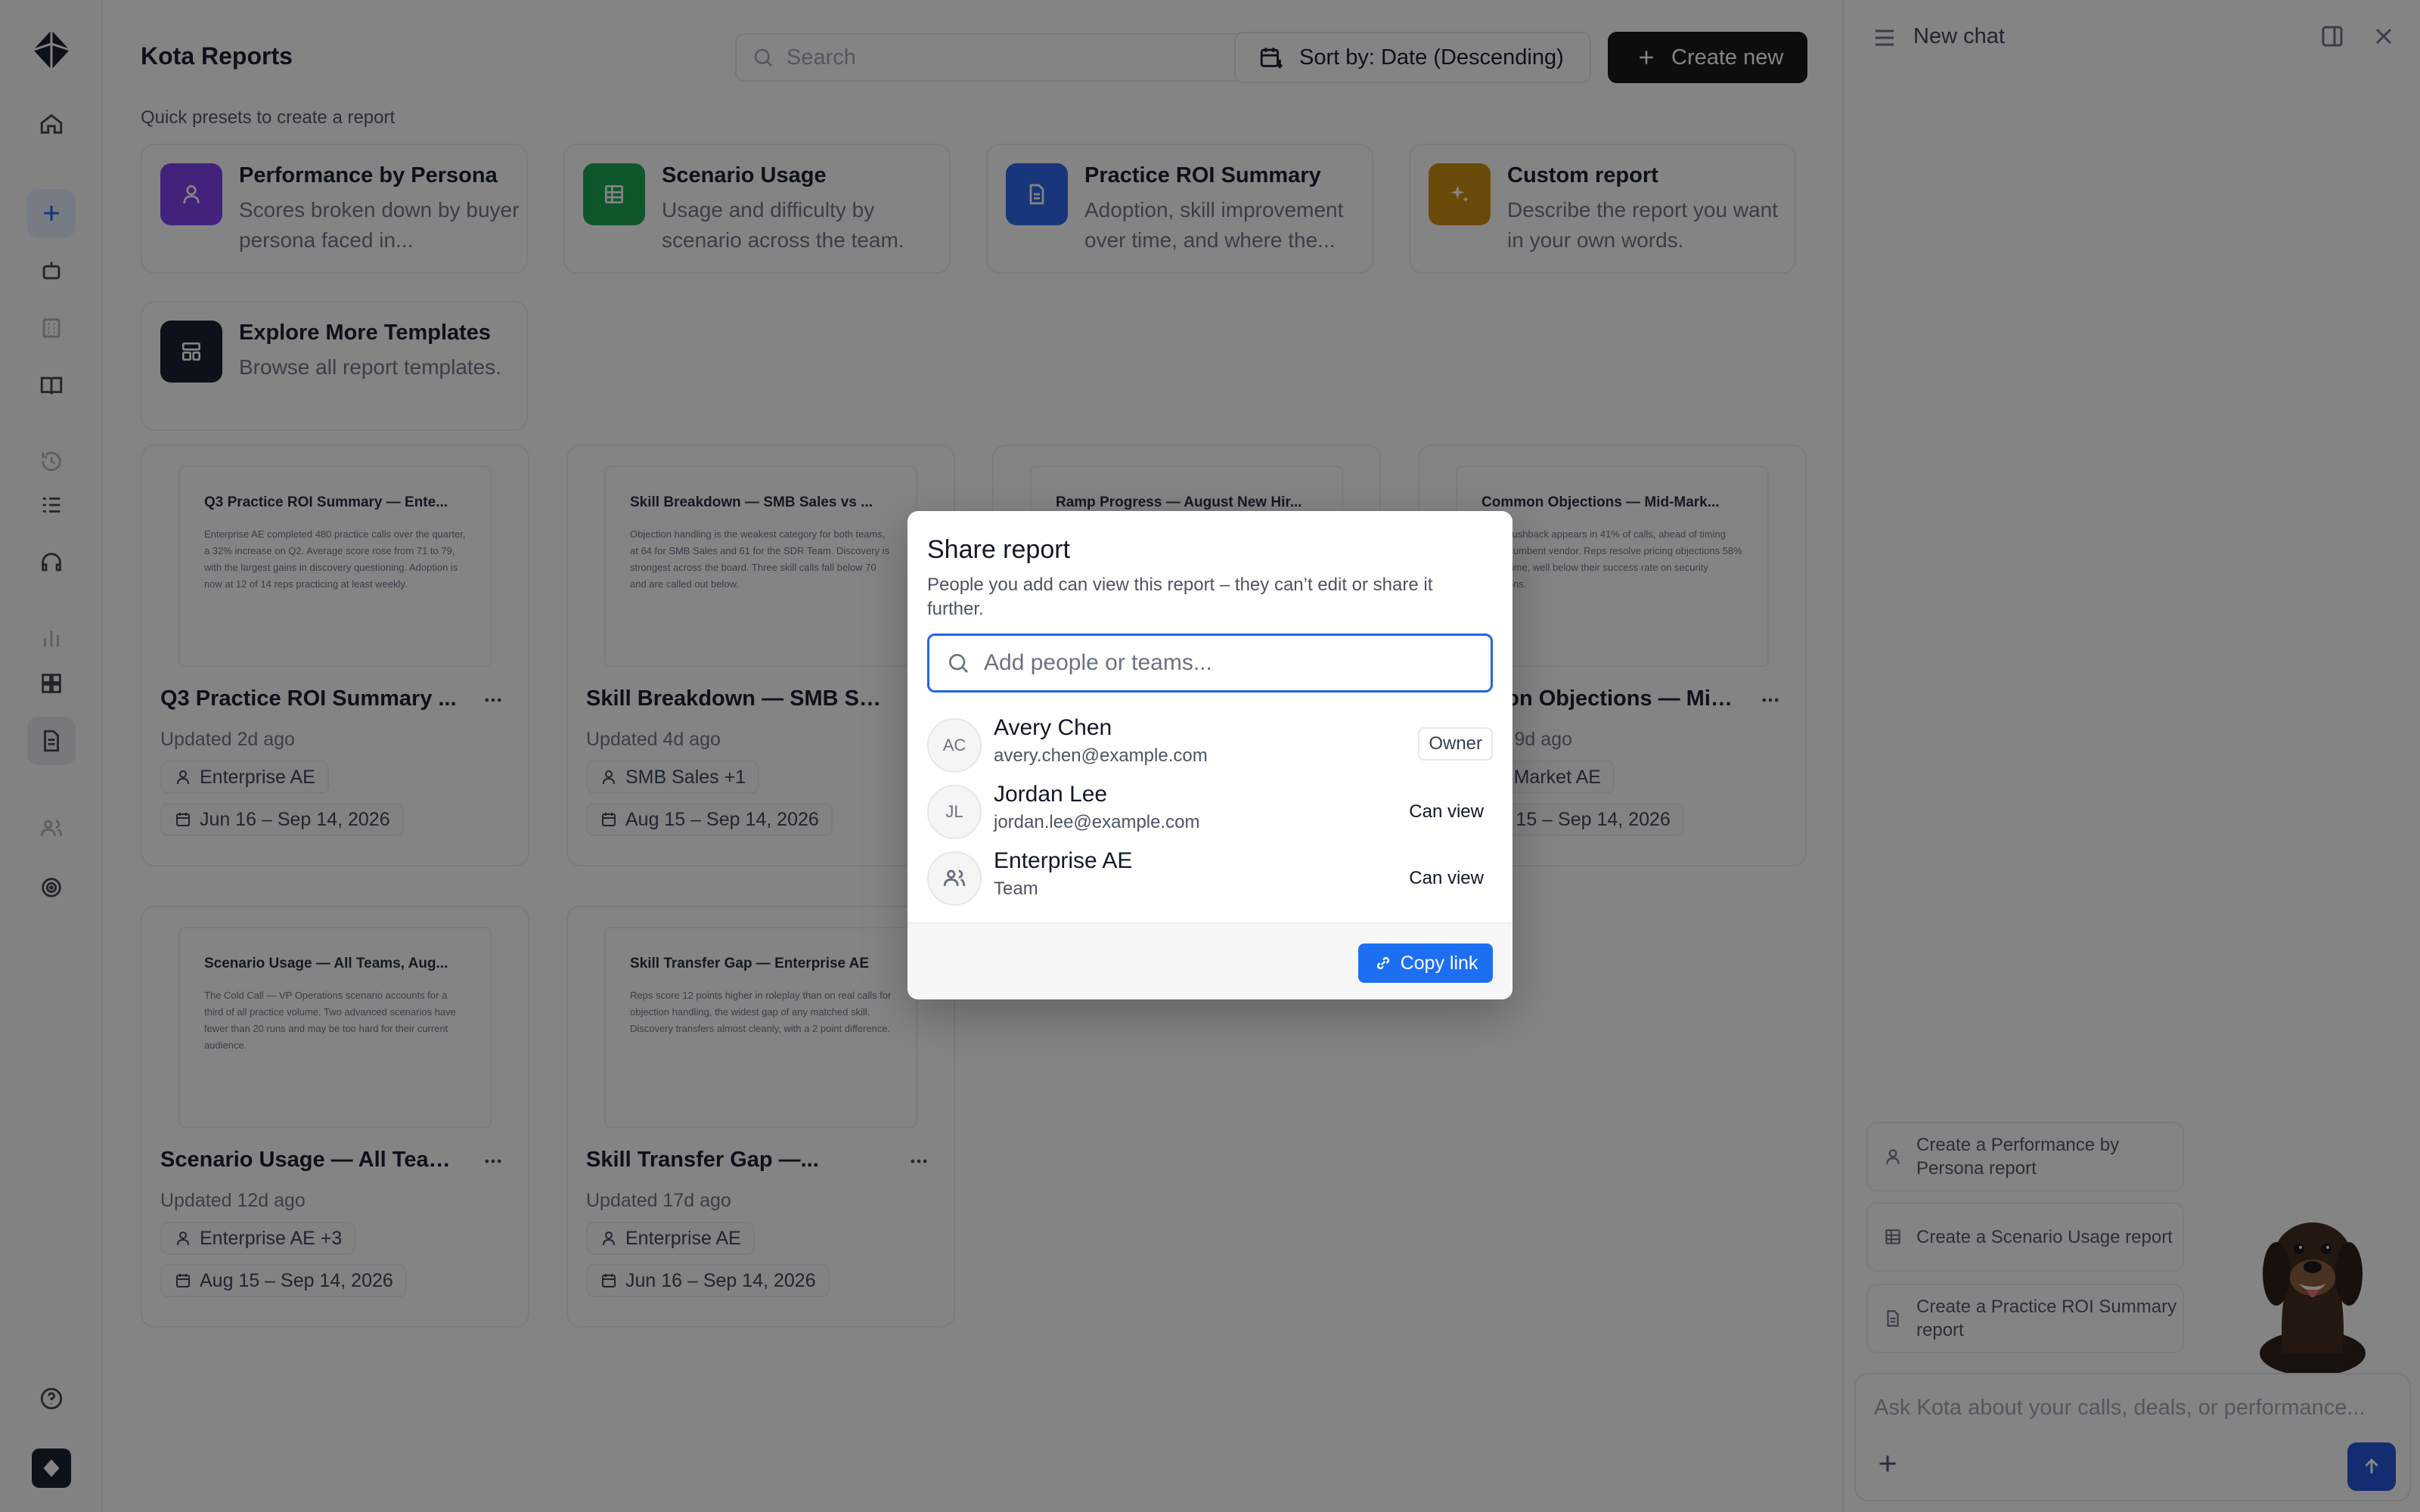  I want to click on team-label: Team, so click(1016, 888).